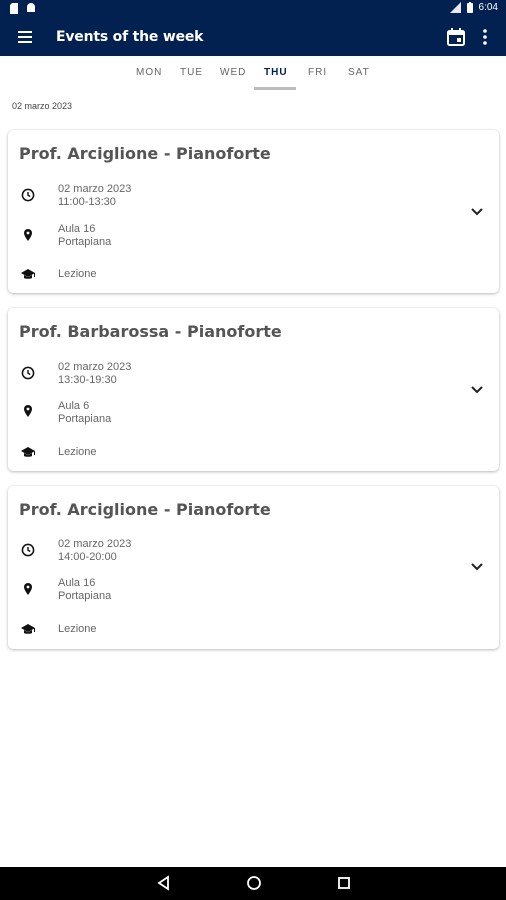 This screenshot has width=506, height=900. What do you see at coordinates (276, 72) in the screenshot?
I see `tab-thu: THU` at bounding box center [276, 72].